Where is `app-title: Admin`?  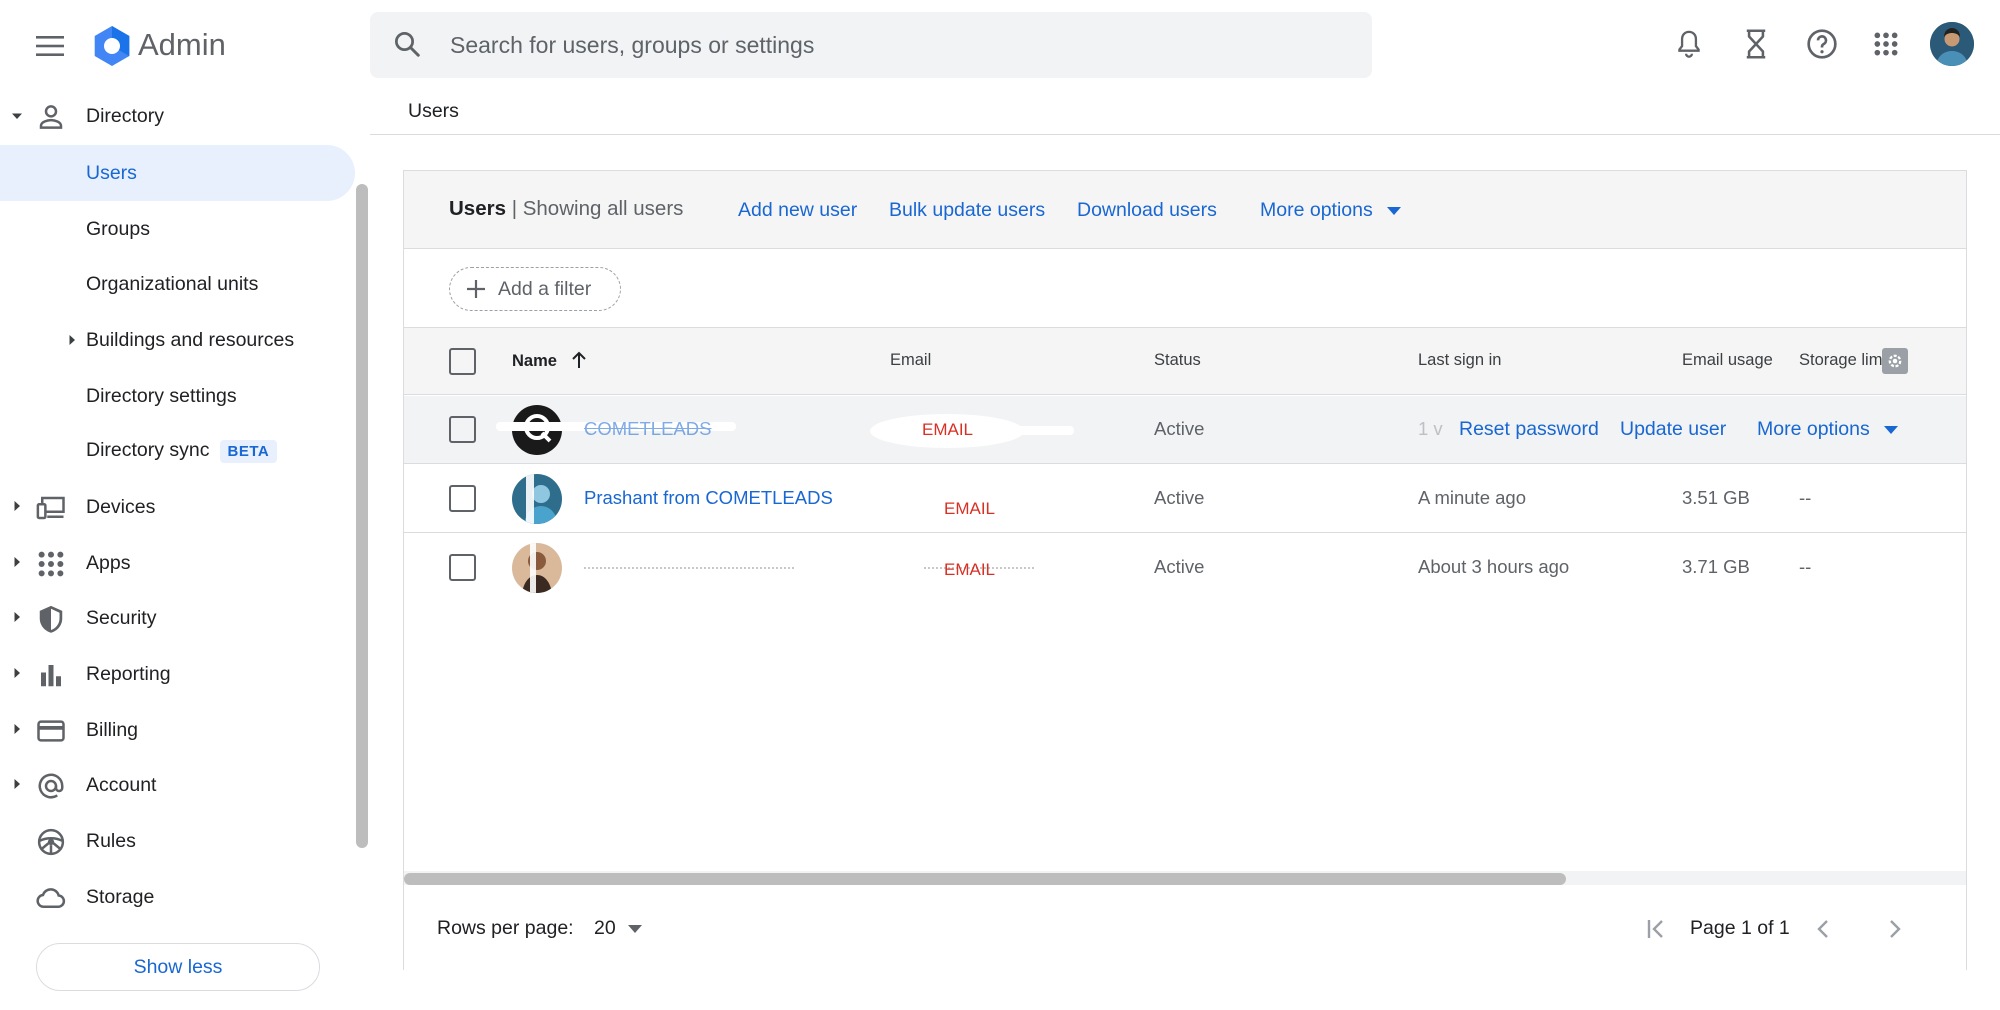
app-title: Admin is located at coordinates (182, 45).